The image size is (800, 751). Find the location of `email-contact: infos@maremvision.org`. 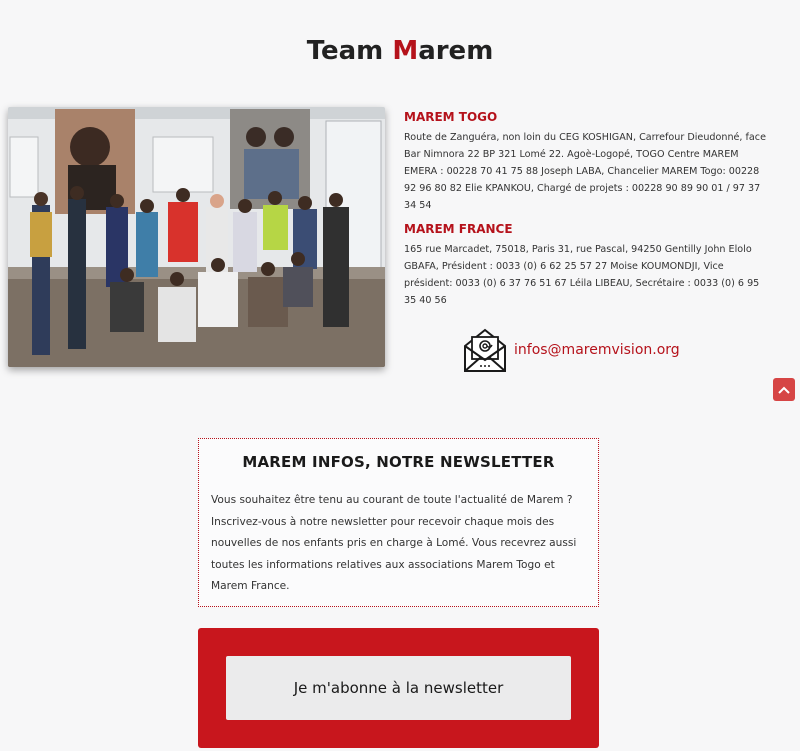

email-contact: infos@maremvision.org is located at coordinates (571, 350).